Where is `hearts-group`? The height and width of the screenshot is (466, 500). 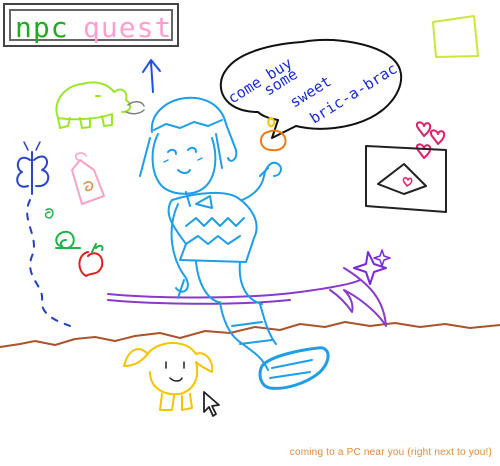 hearts-group is located at coordinates (430, 140).